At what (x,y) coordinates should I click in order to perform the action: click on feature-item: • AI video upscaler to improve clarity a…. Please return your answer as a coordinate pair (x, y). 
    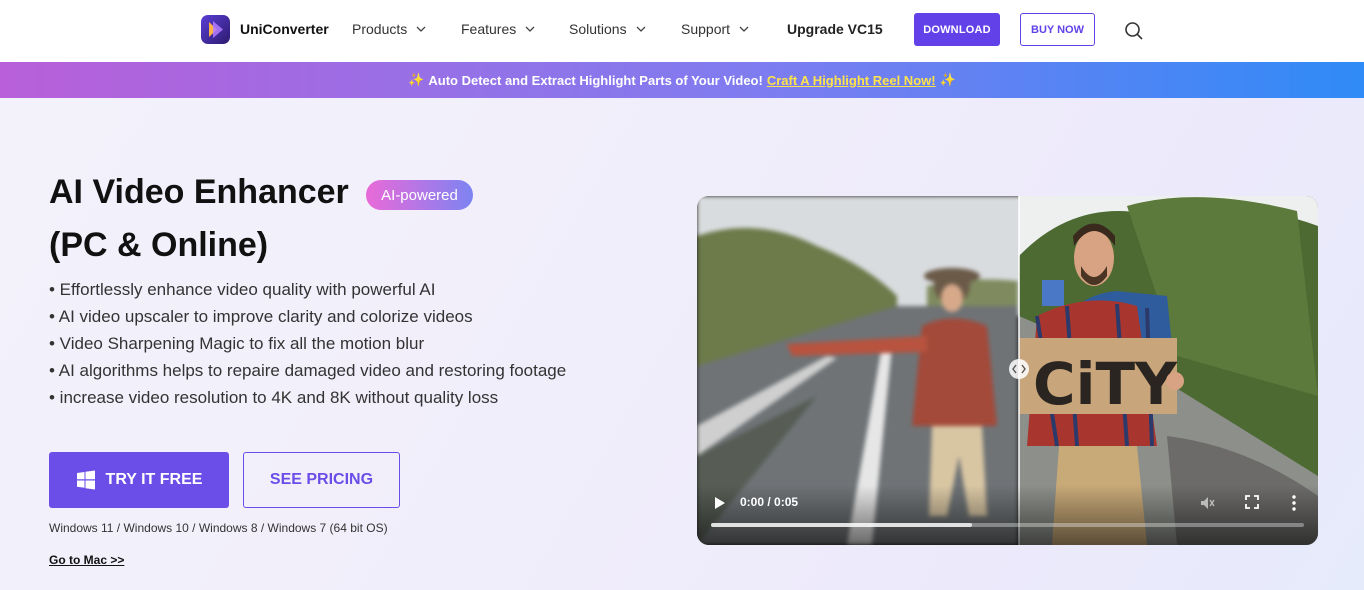
    Looking at the image, I should click on (261, 316).